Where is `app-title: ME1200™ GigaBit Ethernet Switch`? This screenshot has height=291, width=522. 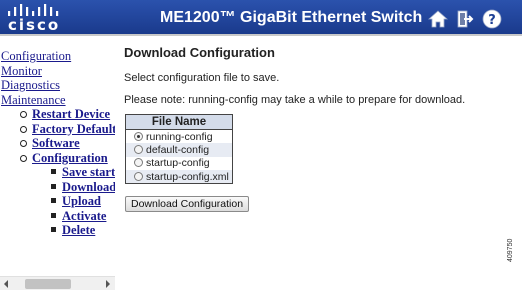 app-title: ME1200™ GigaBit Ethernet Switch is located at coordinates (291, 17).